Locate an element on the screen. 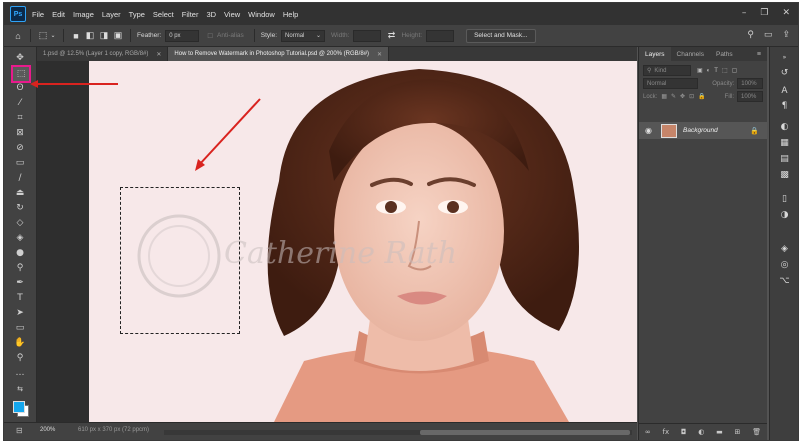  menu-type: Type is located at coordinates (137, 14).